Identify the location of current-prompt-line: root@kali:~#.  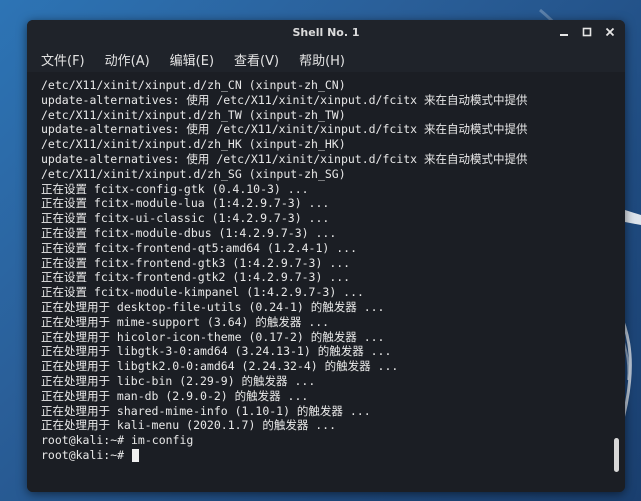
(333, 455).